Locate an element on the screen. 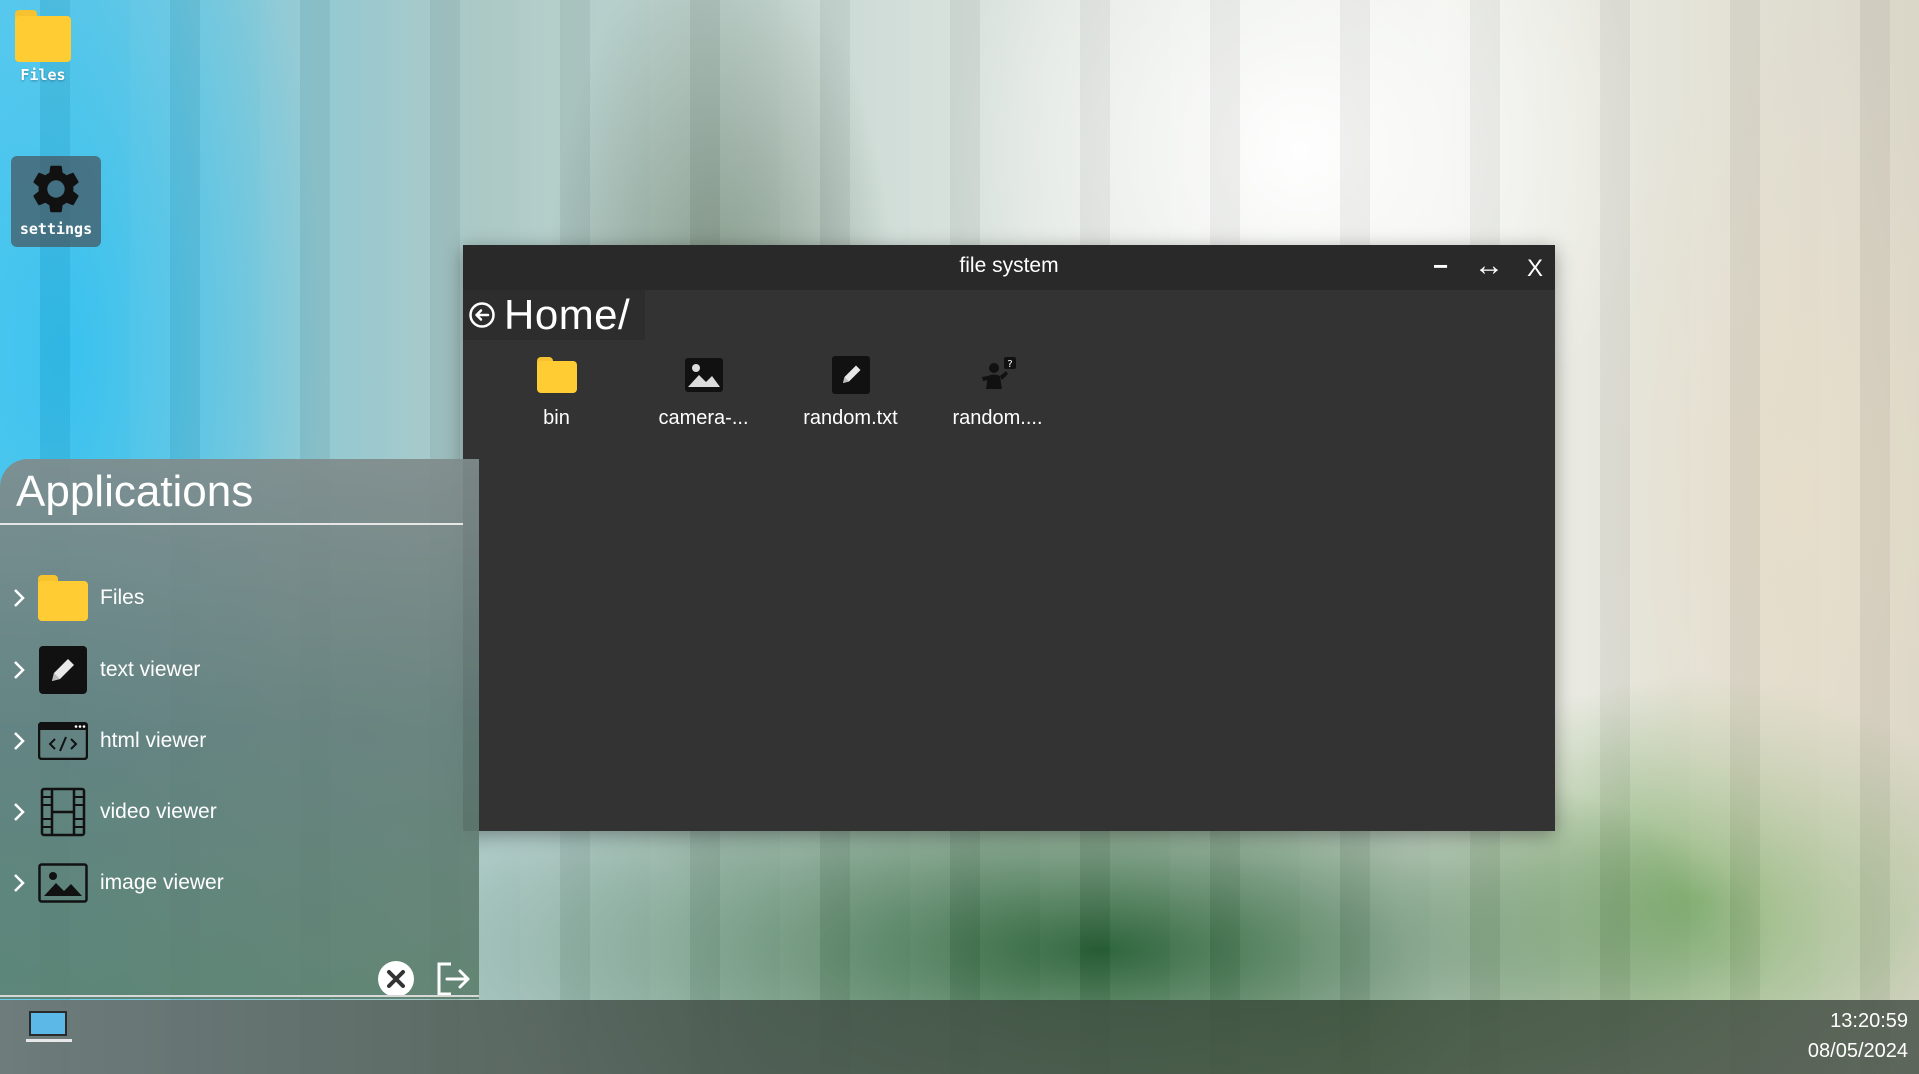  app-item-label: text viewer is located at coordinates (150, 669).